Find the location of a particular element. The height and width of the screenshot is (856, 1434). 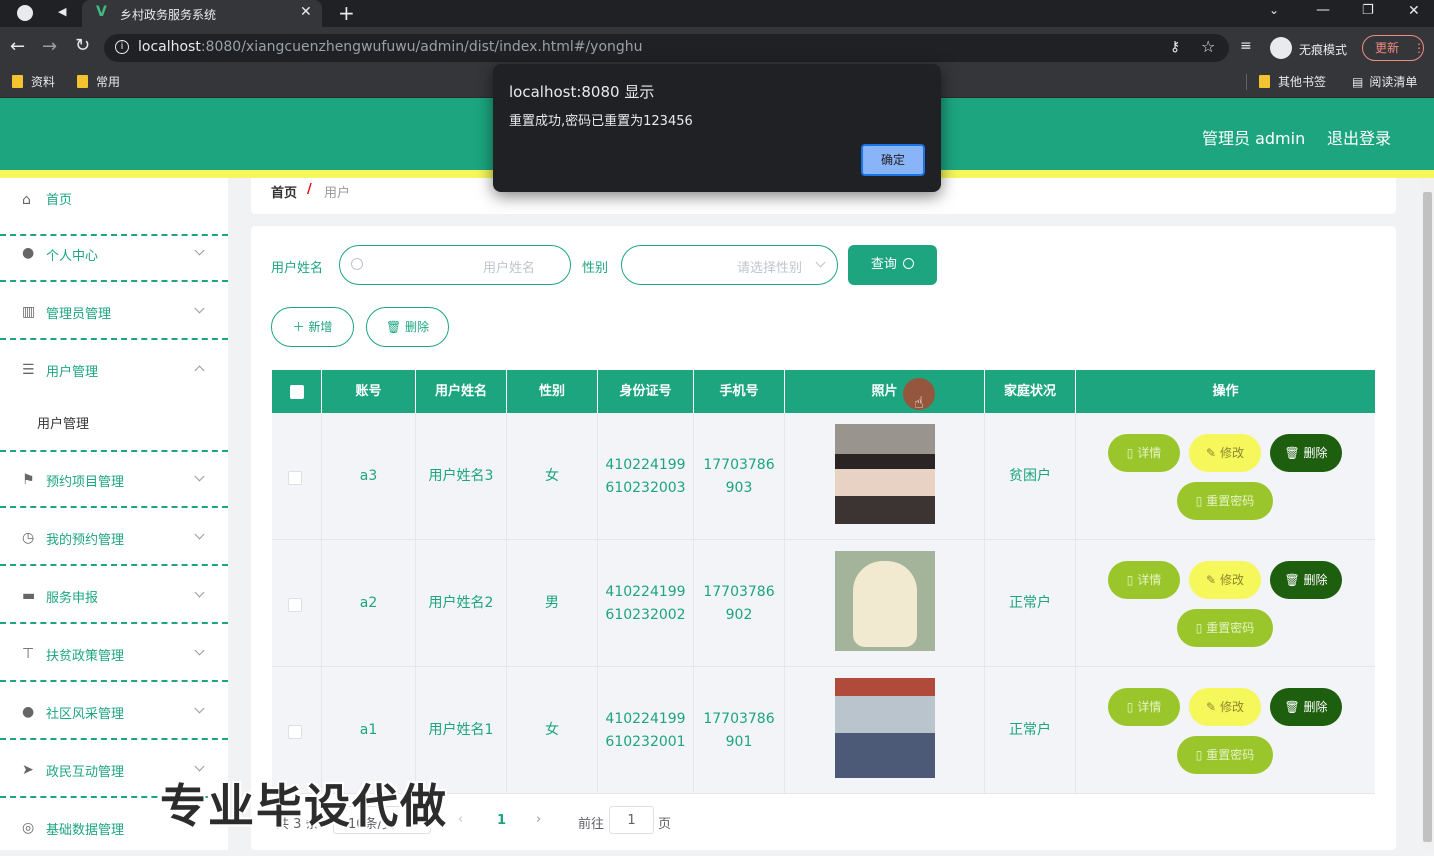

sidebar-item-service-report: ▬ 服务申报 is located at coordinates (114, 595).